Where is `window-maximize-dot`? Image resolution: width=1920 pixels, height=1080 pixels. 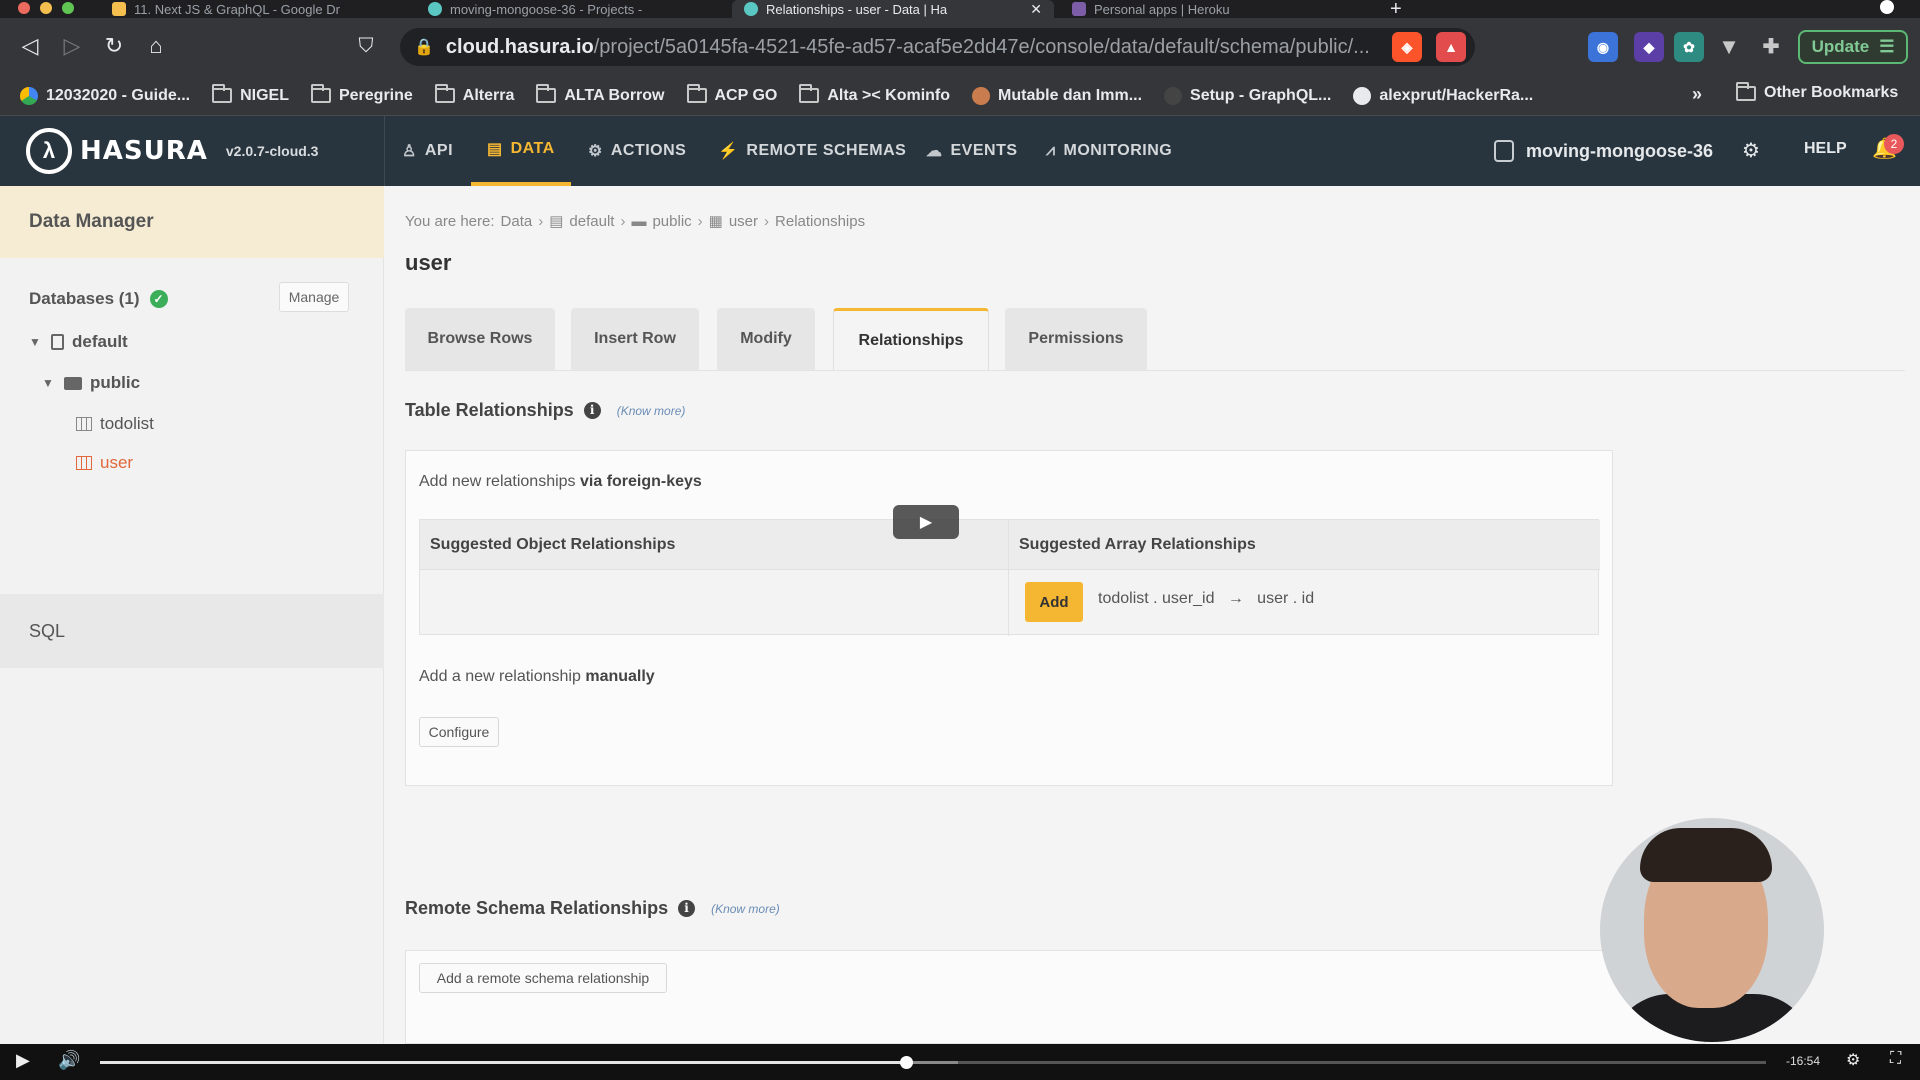 window-maximize-dot is located at coordinates (68, 8).